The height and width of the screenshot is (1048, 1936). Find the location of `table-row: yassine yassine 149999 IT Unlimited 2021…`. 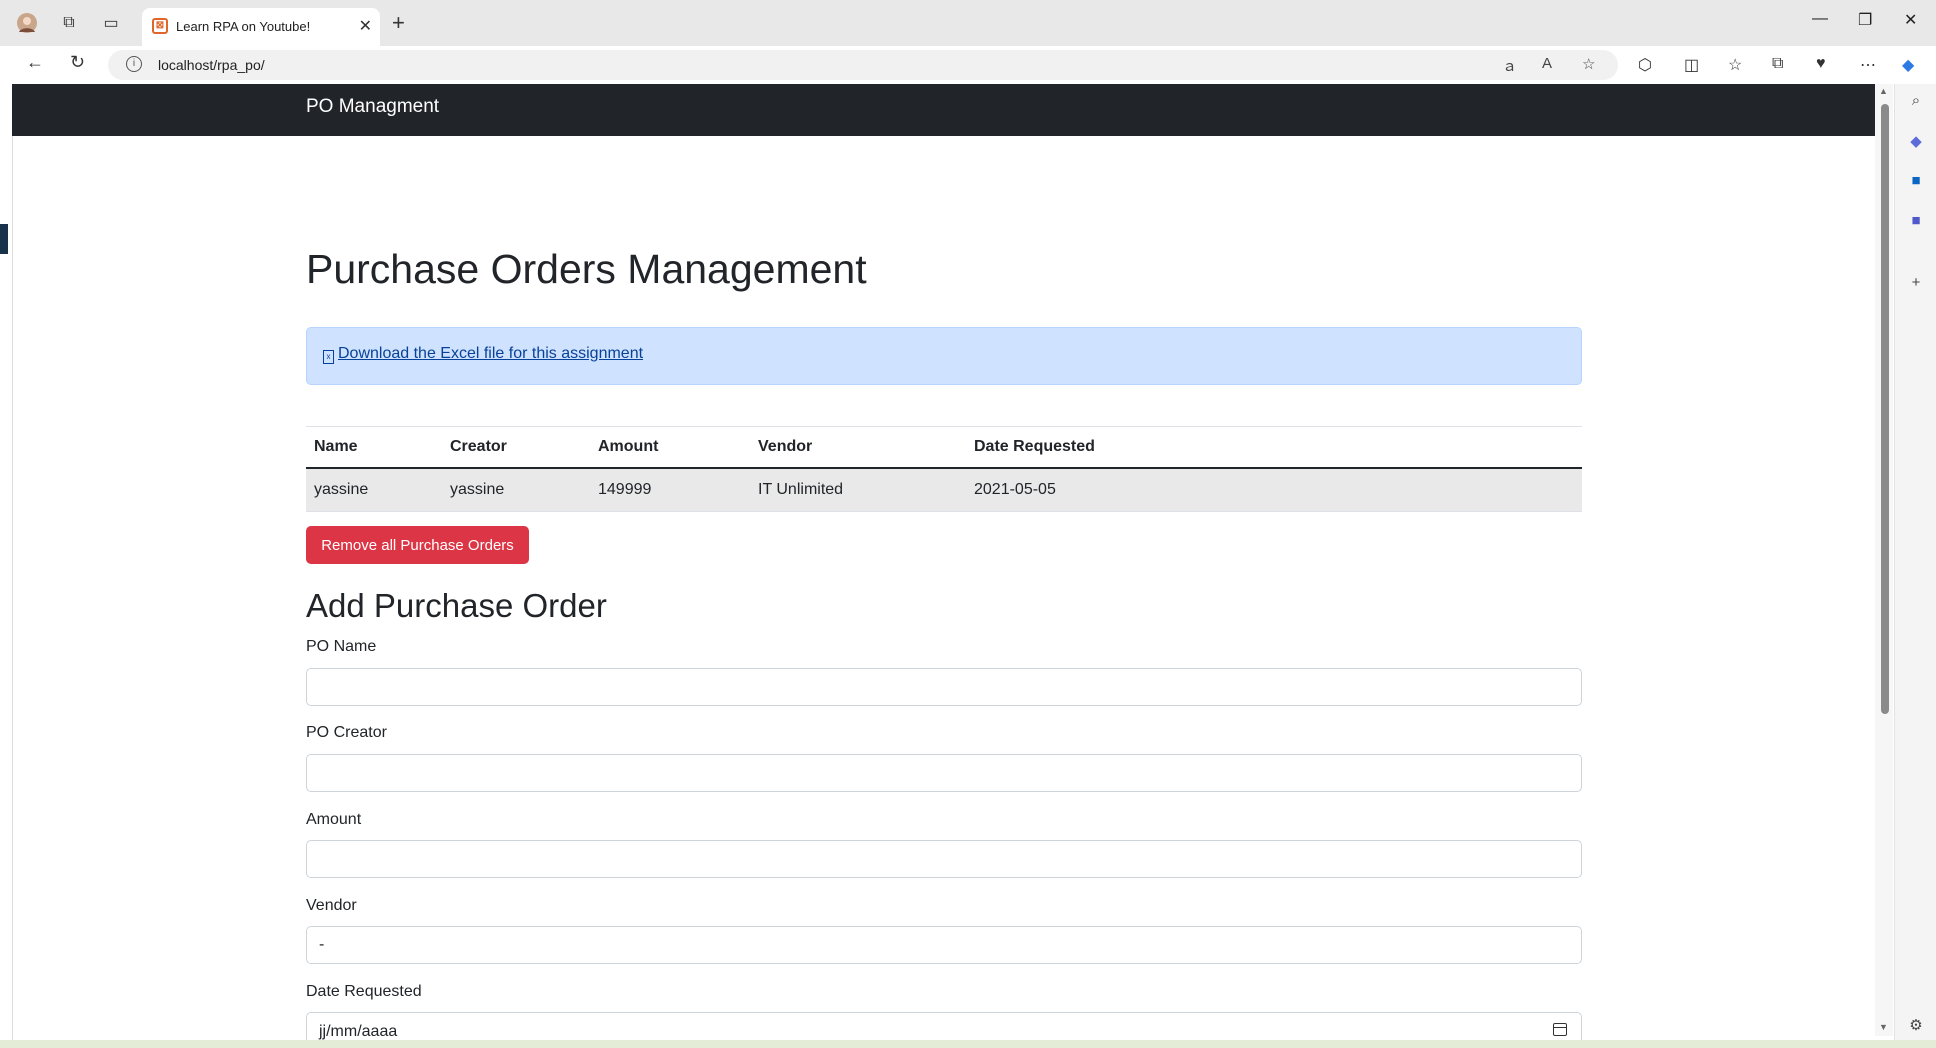

table-row: yassine yassine 149999 IT Unlimited 2021… is located at coordinates (944, 489).